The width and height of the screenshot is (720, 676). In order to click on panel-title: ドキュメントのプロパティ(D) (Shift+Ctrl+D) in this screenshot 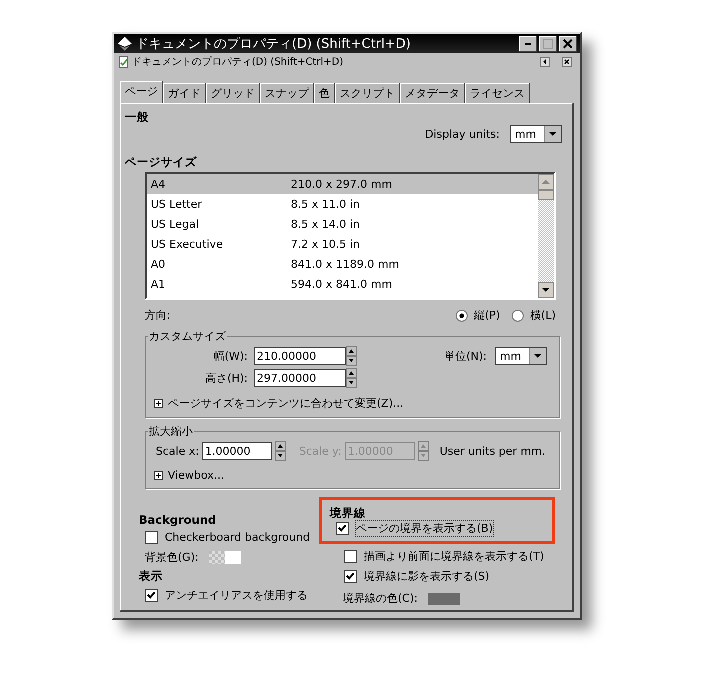, I will do `click(238, 63)`.